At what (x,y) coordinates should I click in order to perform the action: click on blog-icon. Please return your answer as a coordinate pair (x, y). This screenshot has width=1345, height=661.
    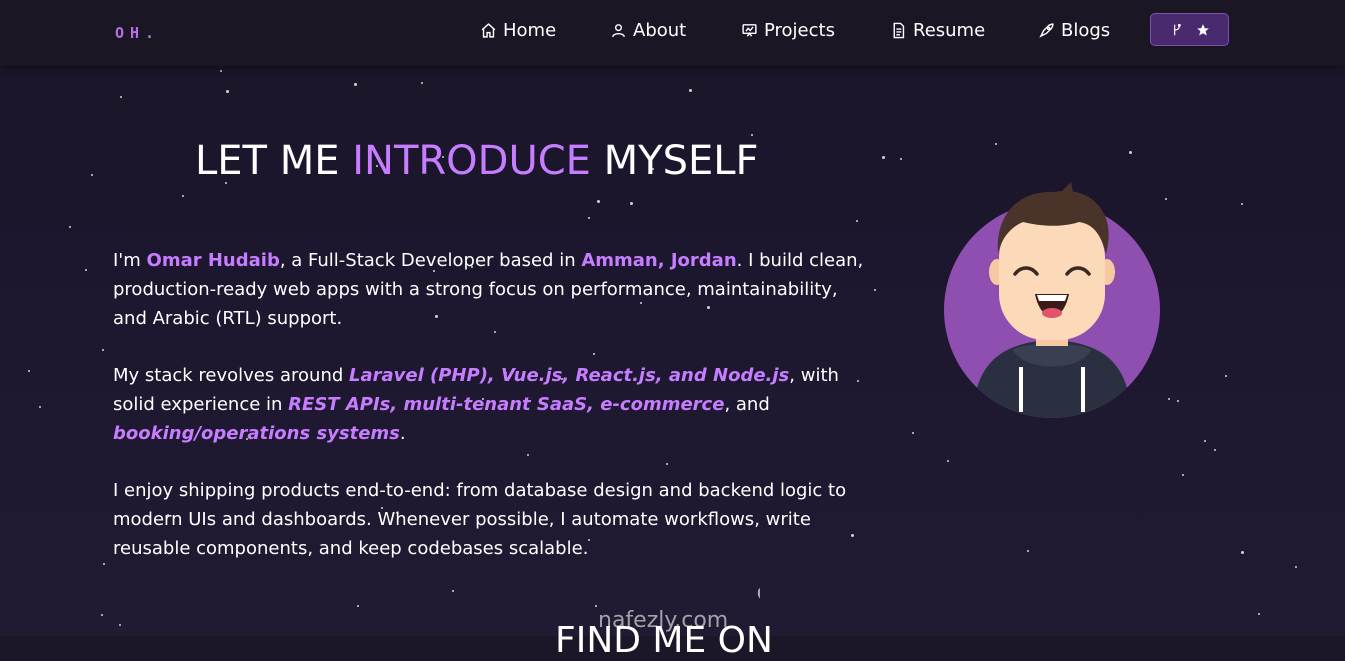
    Looking at the image, I should click on (1046, 30).